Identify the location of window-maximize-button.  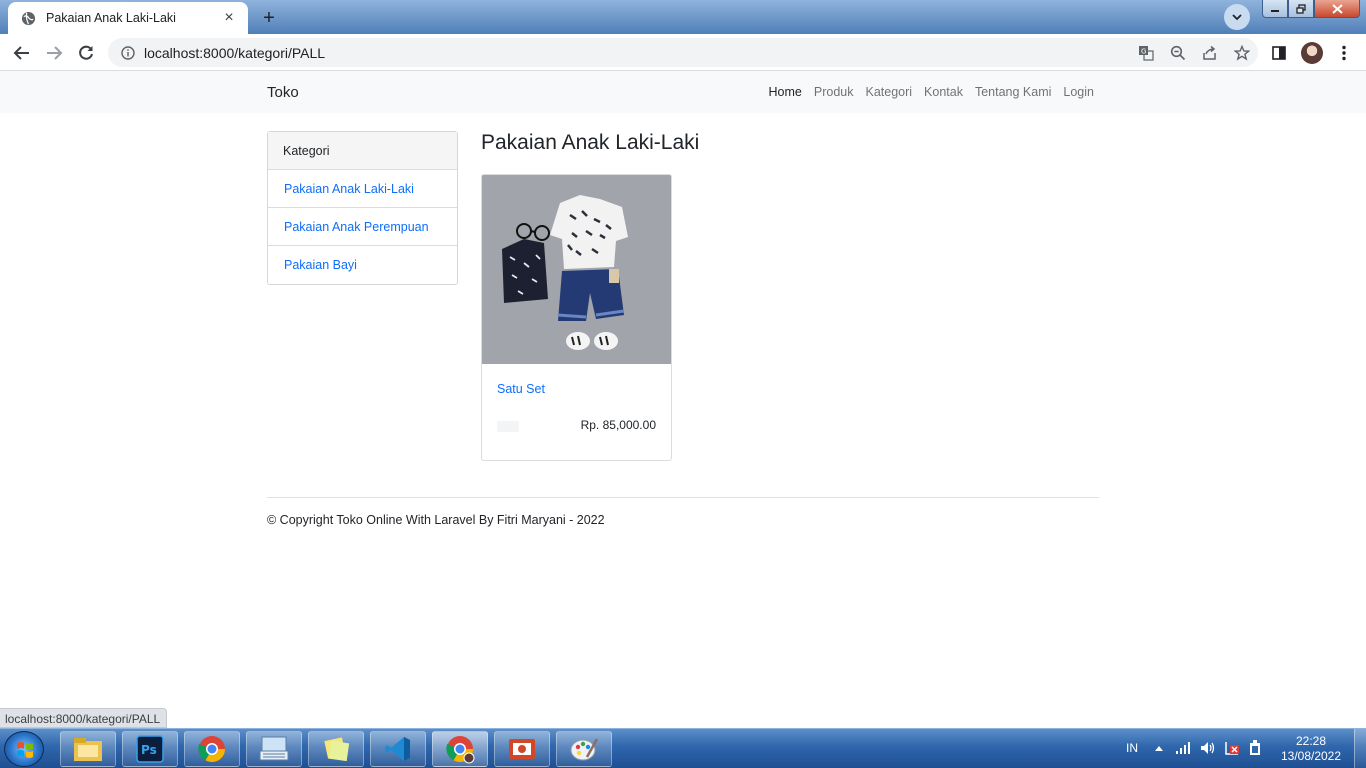
(1301, 9).